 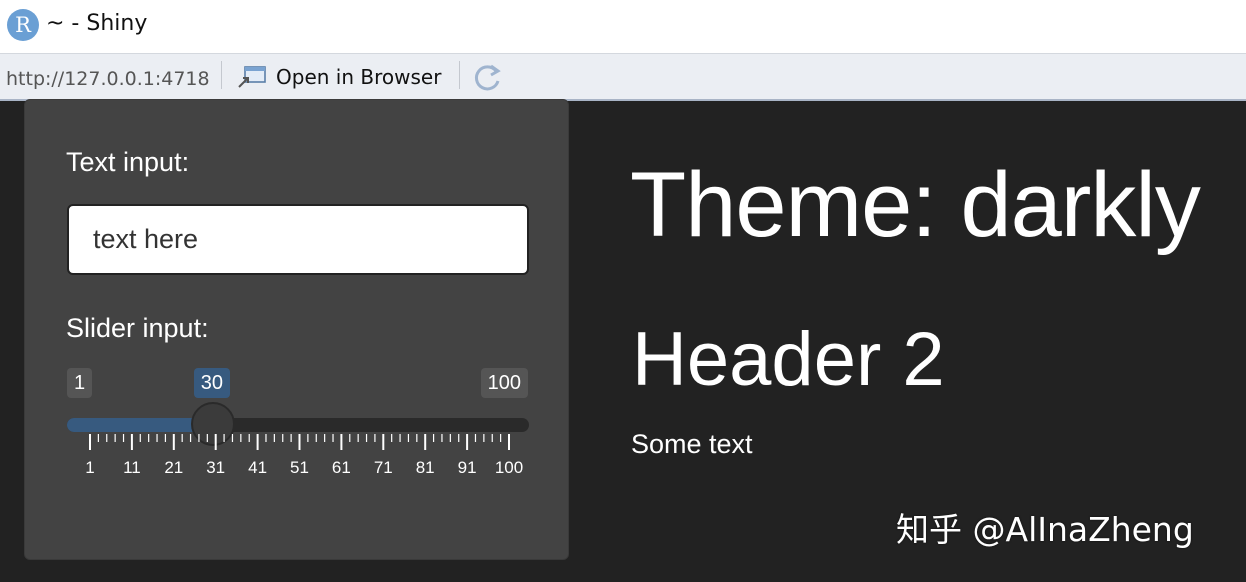 What do you see at coordinates (467, 467) in the screenshot?
I see `slider-tick-label: 91` at bounding box center [467, 467].